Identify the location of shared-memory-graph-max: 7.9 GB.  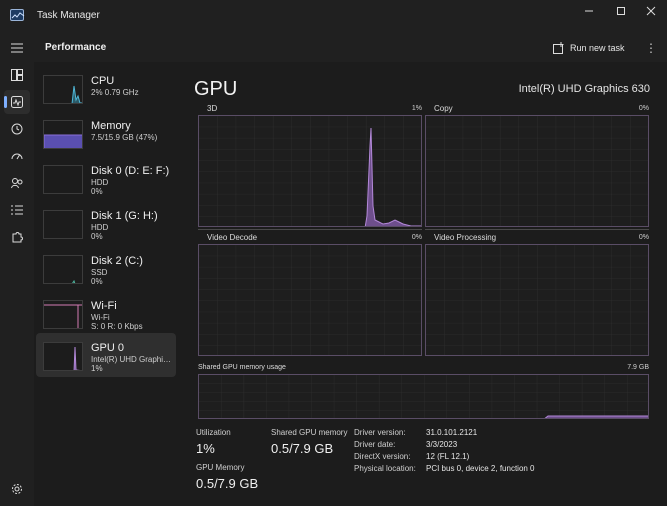
(638, 367).